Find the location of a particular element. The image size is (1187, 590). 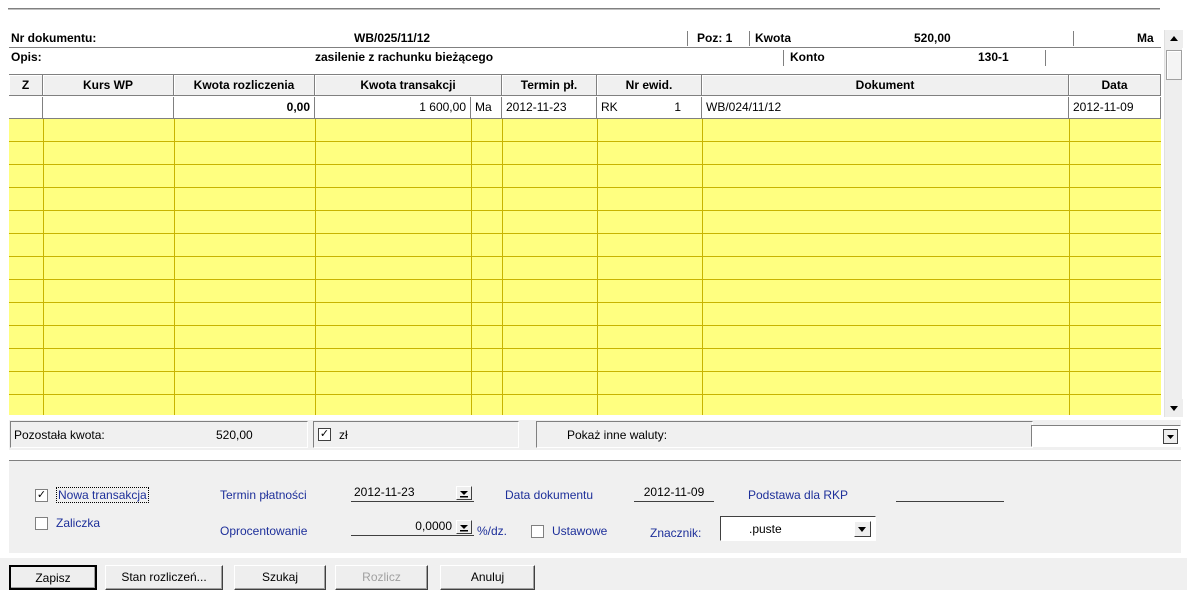

oprocentowanie-unit: %/dz. is located at coordinates (492, 531).